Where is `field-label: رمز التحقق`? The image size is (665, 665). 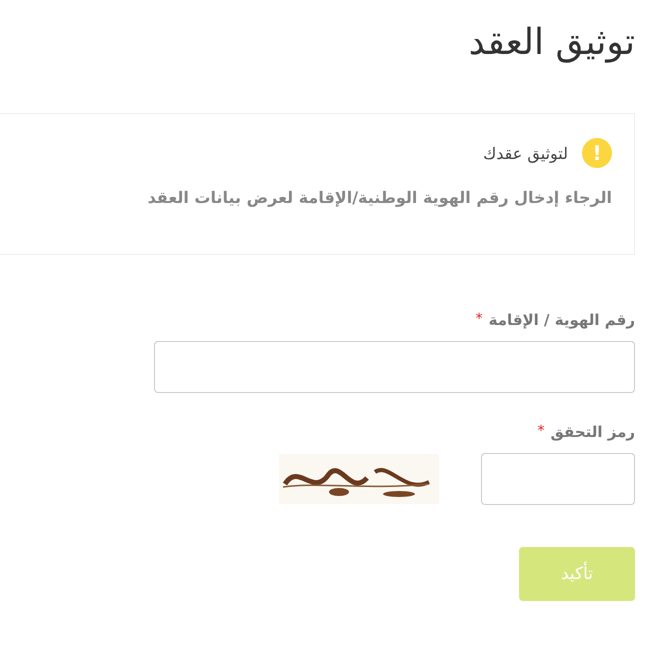 field-label: رمز التحقق is located at coordinates (592, 432).